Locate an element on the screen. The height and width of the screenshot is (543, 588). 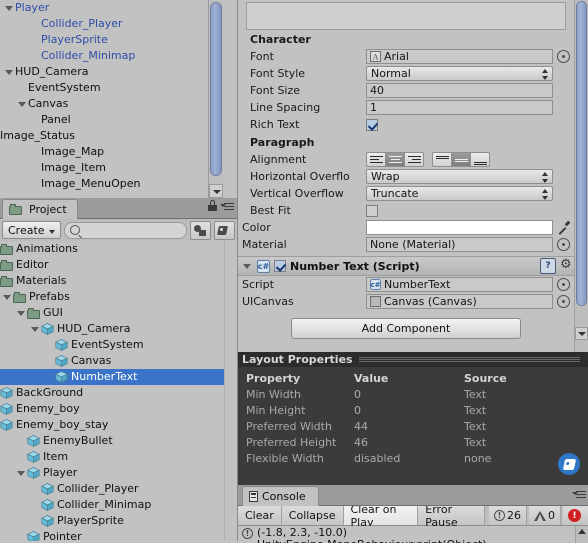
property-name: Min Width is located at coordinates (273, 394).